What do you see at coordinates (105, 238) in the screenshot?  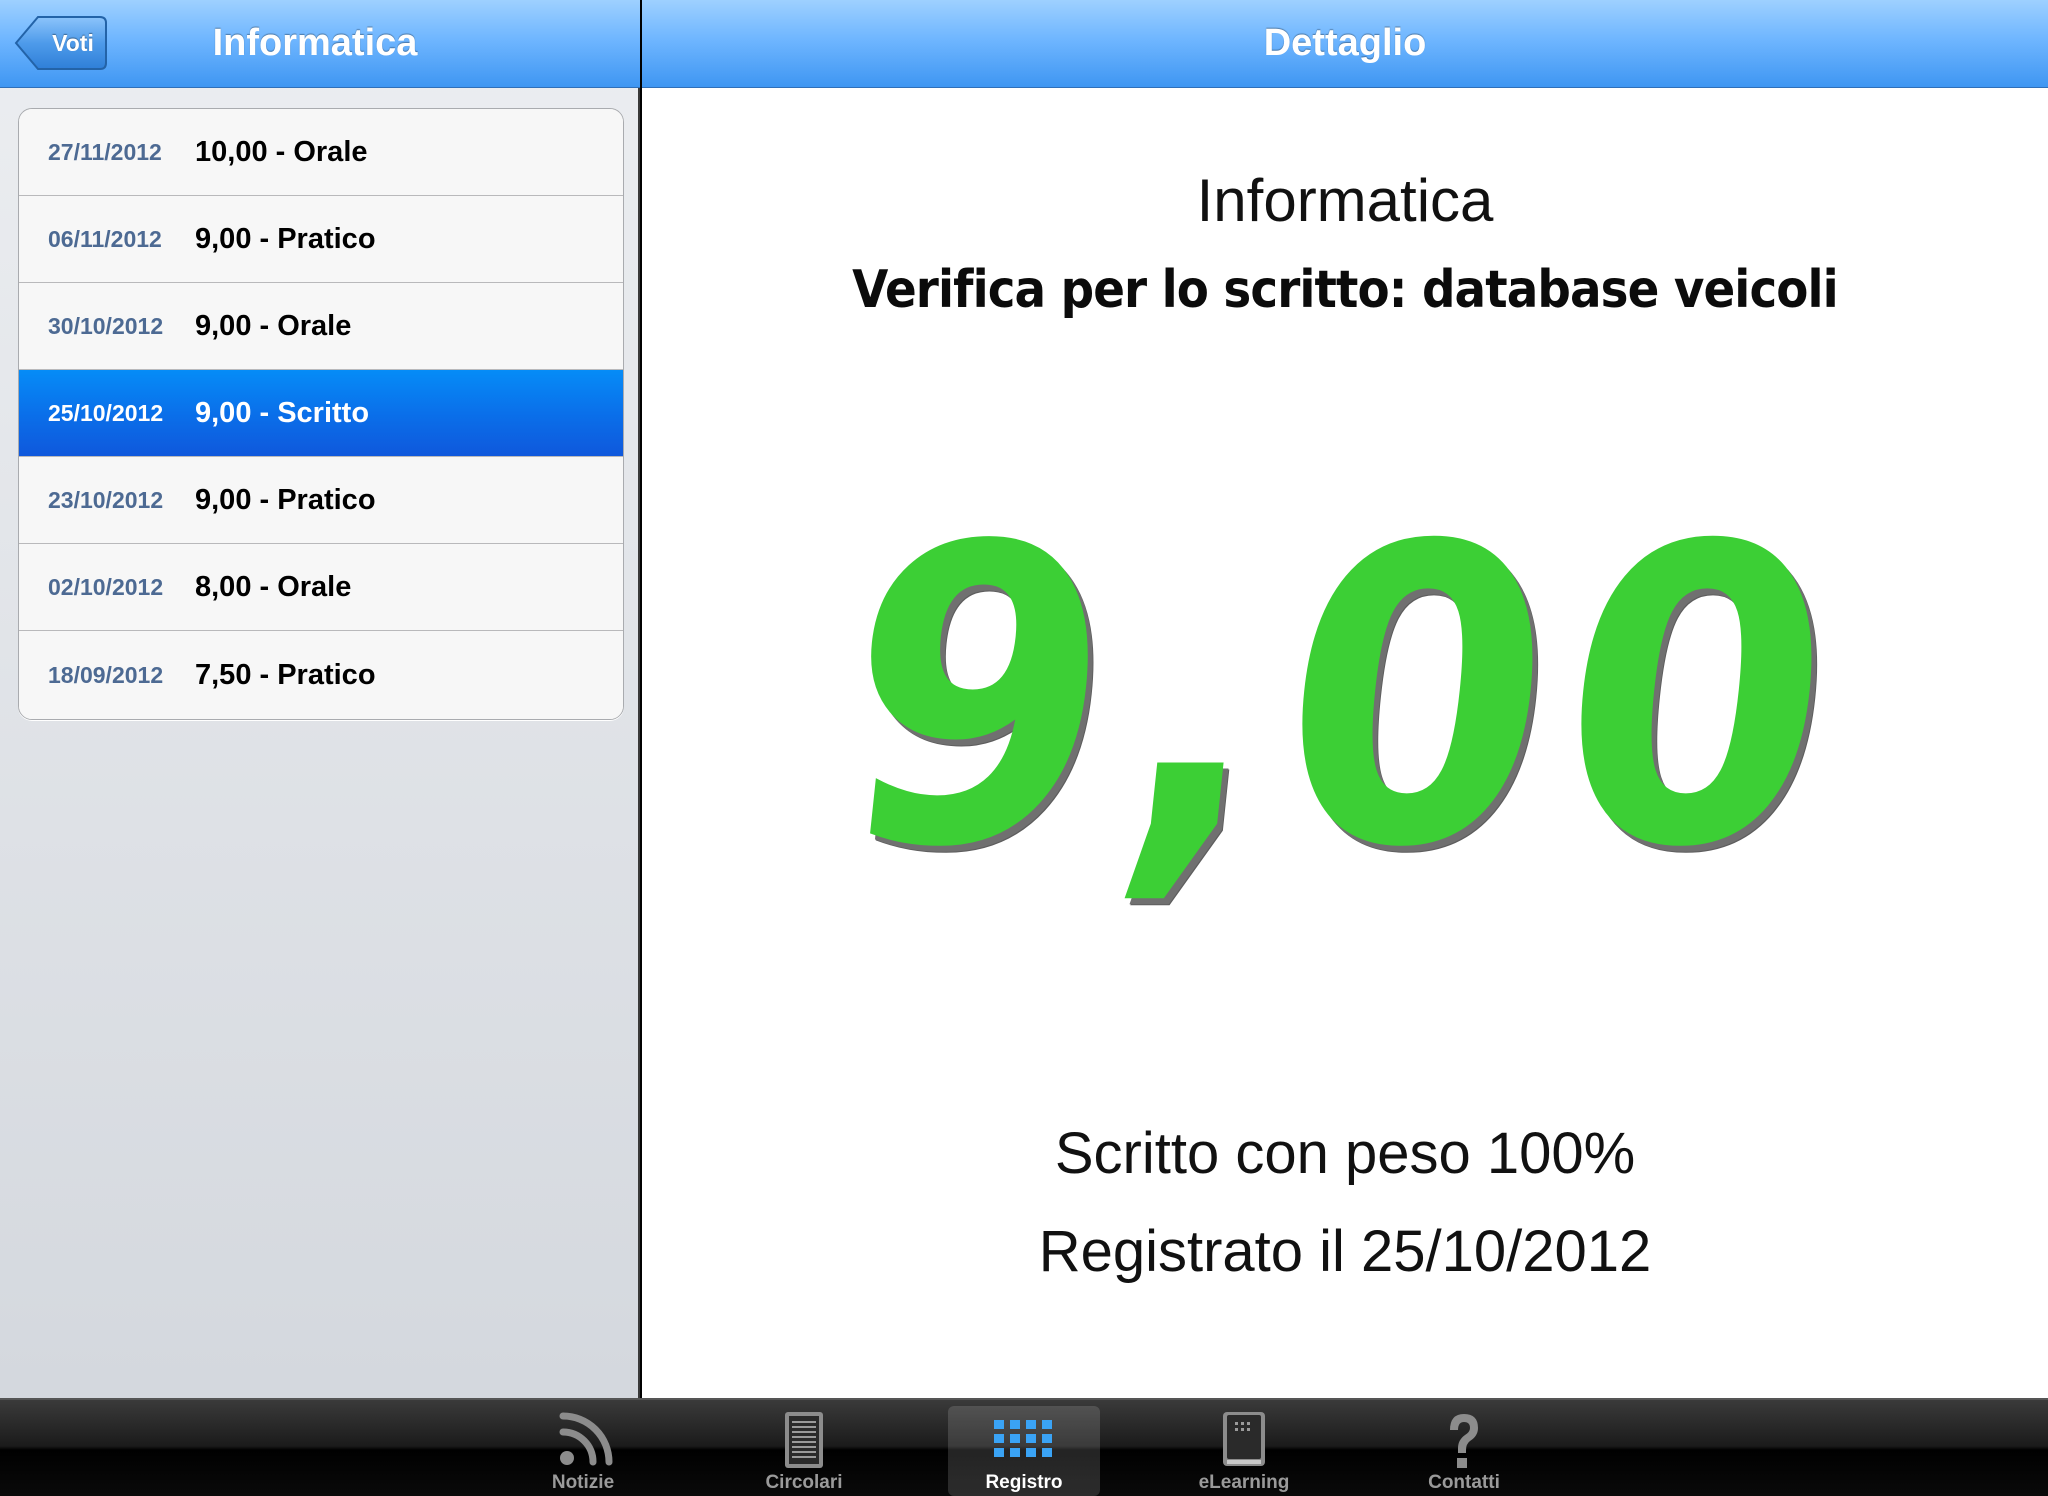 I see `grade-date: 06/11/2012` at bounding box center [105, 238].